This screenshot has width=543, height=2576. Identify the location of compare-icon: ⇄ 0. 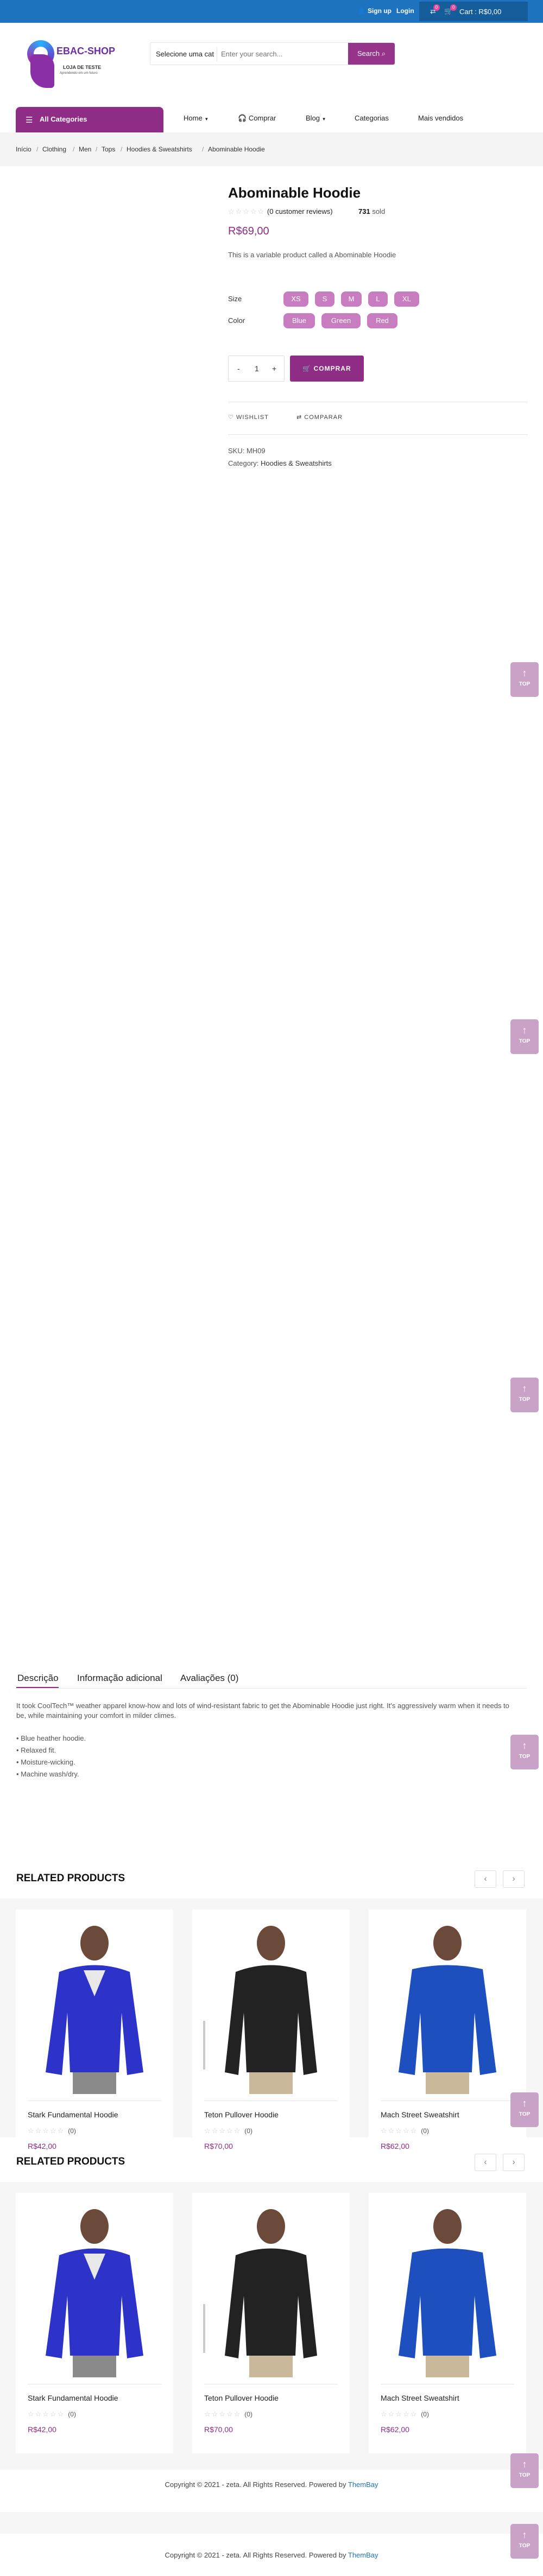
(435, 10).